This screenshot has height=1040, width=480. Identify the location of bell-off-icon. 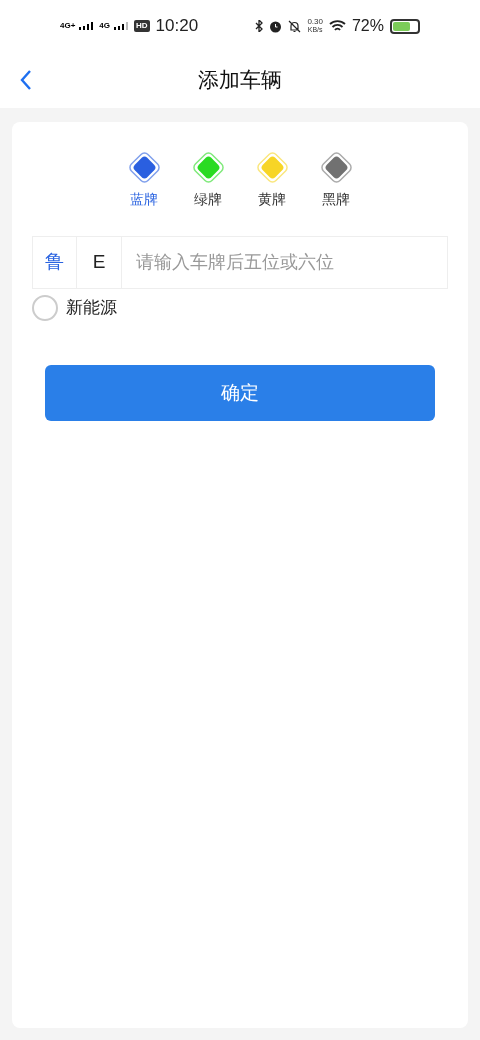
(295, 26).